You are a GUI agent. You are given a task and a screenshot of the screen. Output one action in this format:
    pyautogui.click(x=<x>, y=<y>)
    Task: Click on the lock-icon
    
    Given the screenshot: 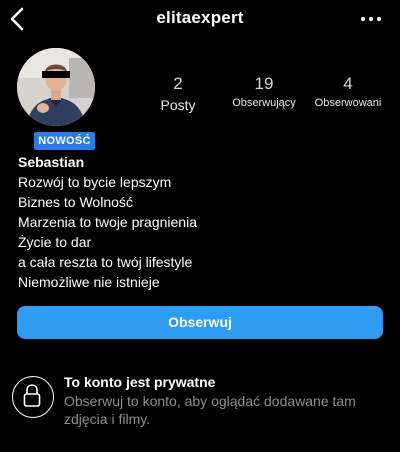 What is the action you would take?
    pyautogui.click(x=33, y=397)
    